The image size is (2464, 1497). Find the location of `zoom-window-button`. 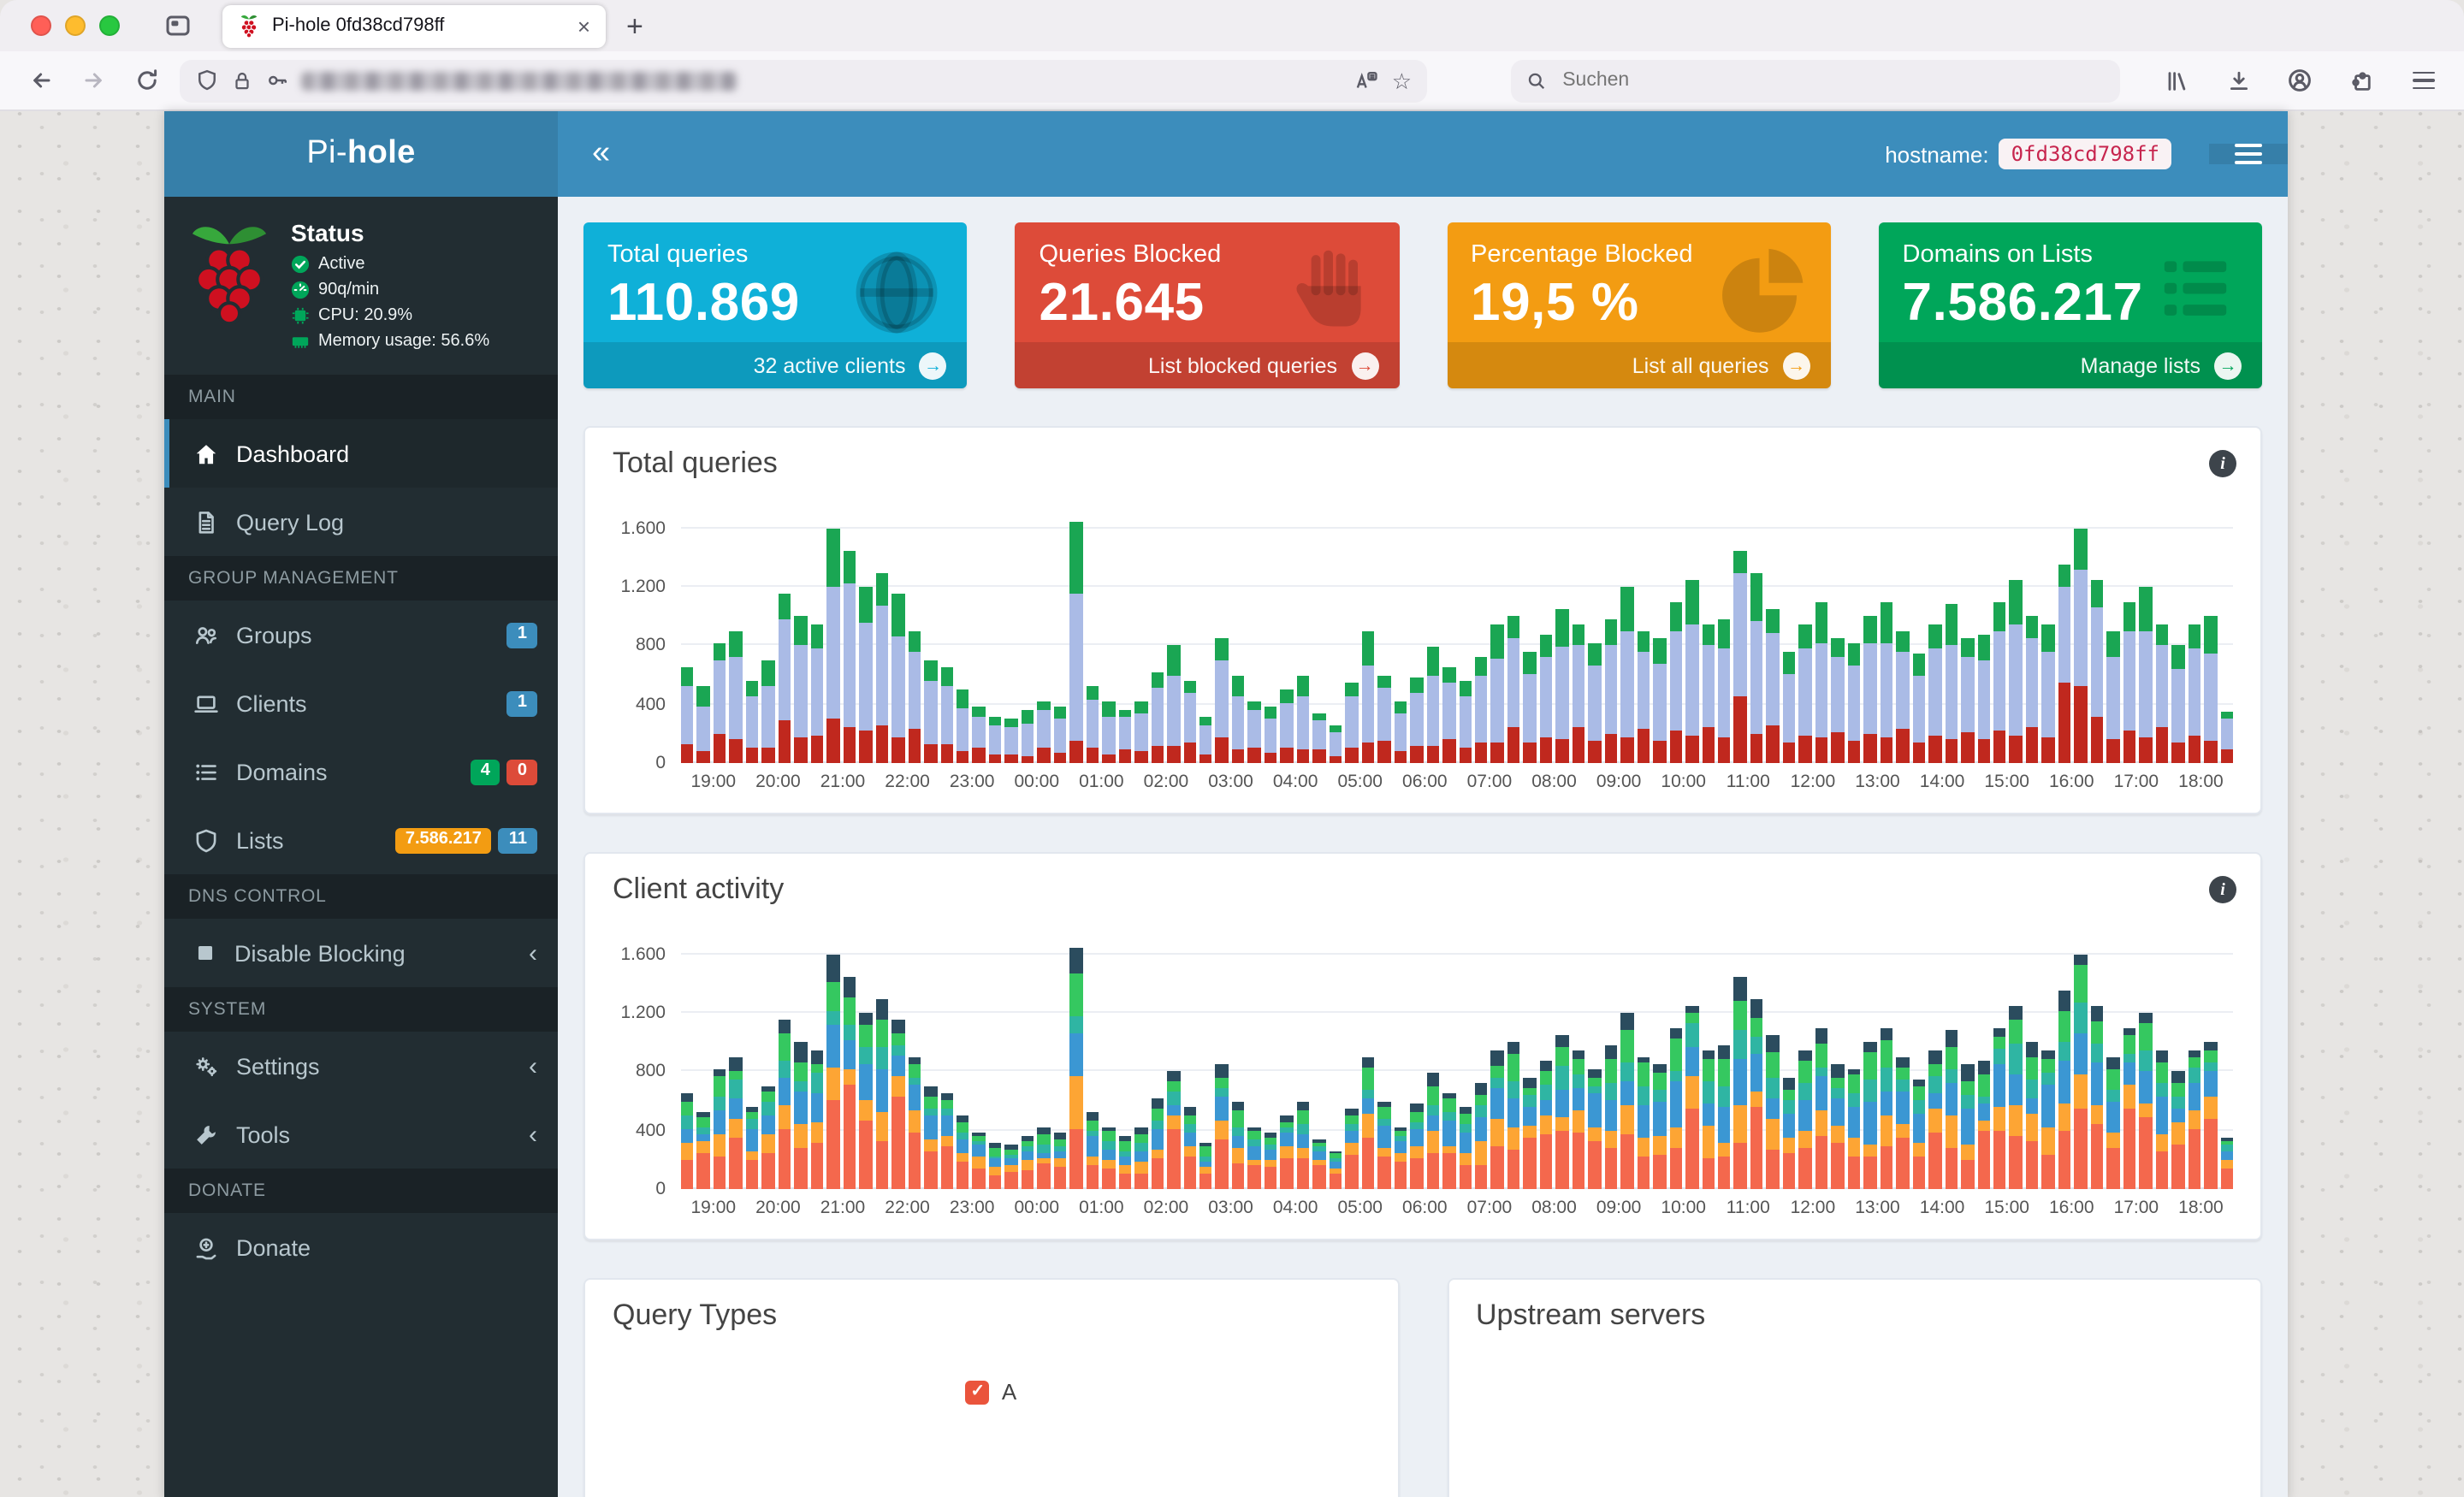

zoom-window-button is located at coordinates (109, 25).